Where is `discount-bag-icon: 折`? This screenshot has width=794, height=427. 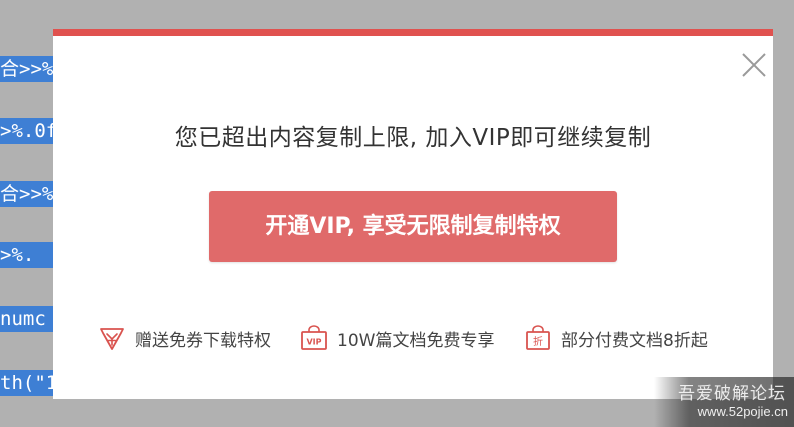 discount-bag-icon: 折 is located at coordinates (538, 338).